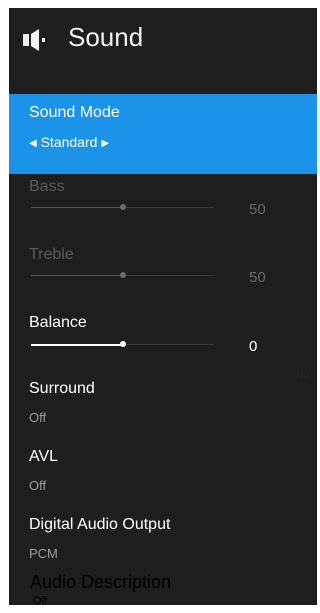  I want to click on balance-value: 0, so click(253, 346).